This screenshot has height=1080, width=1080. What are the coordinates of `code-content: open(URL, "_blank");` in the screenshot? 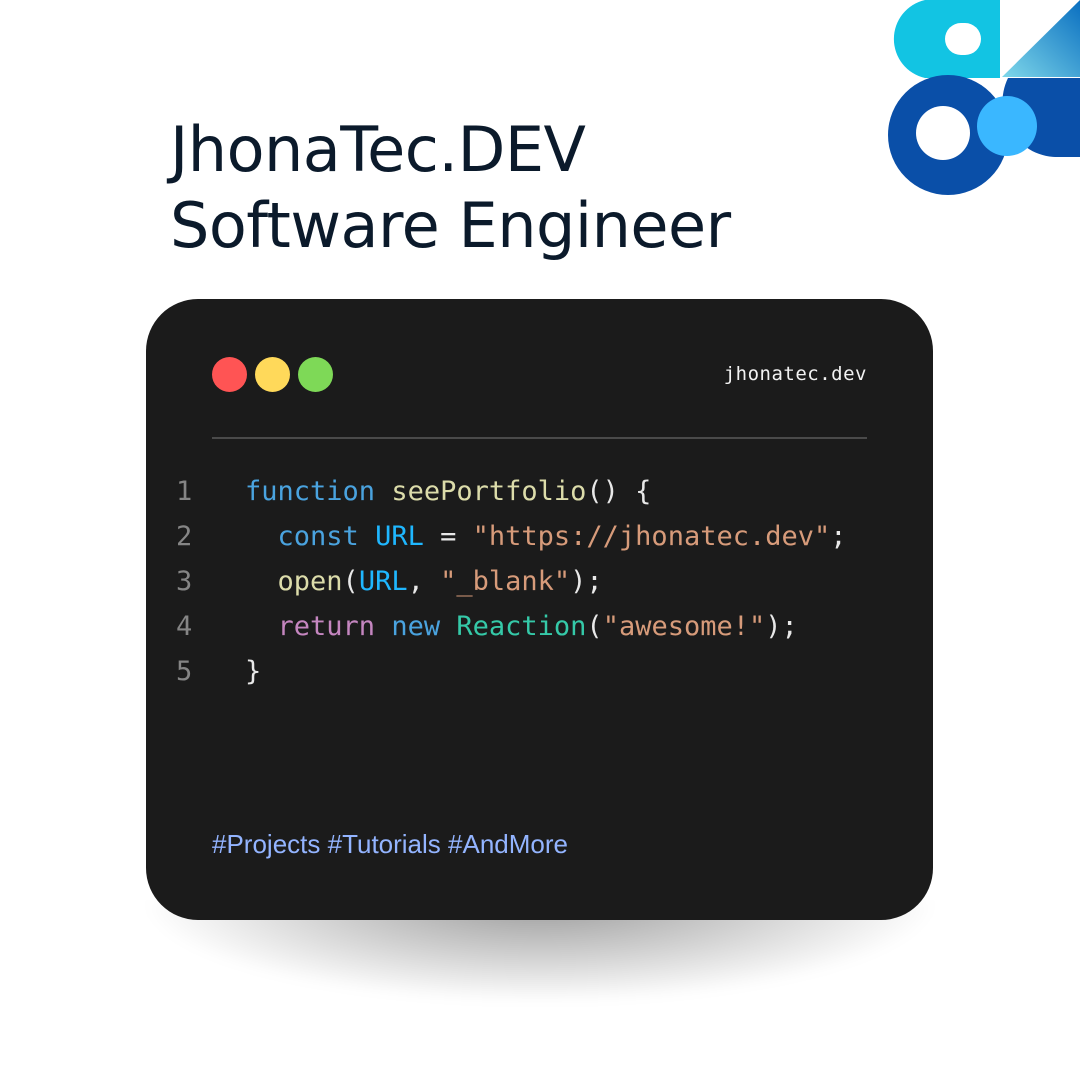 It's located at (424, 581).